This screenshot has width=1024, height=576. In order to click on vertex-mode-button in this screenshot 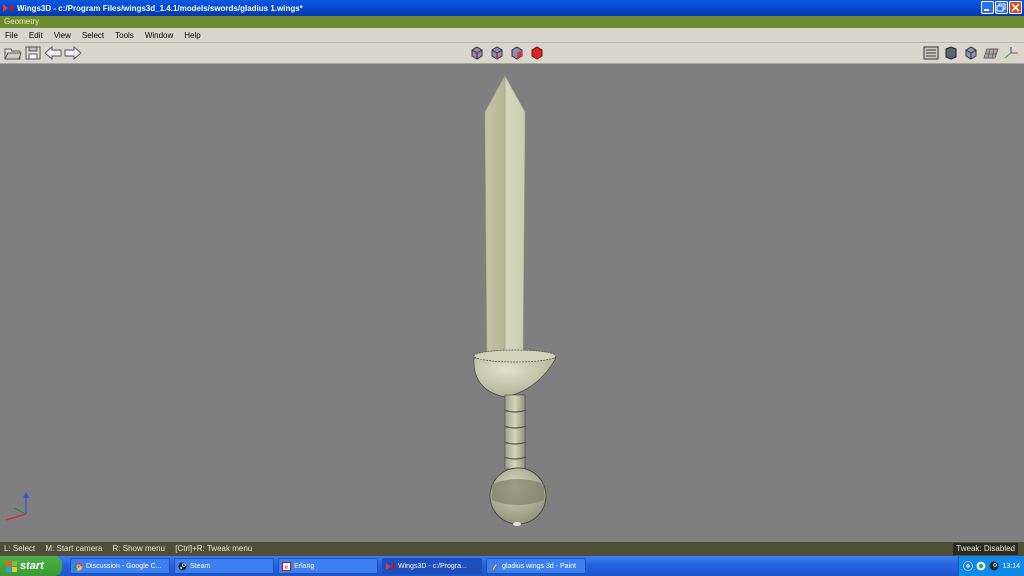, I will do `click(477, 53)`.